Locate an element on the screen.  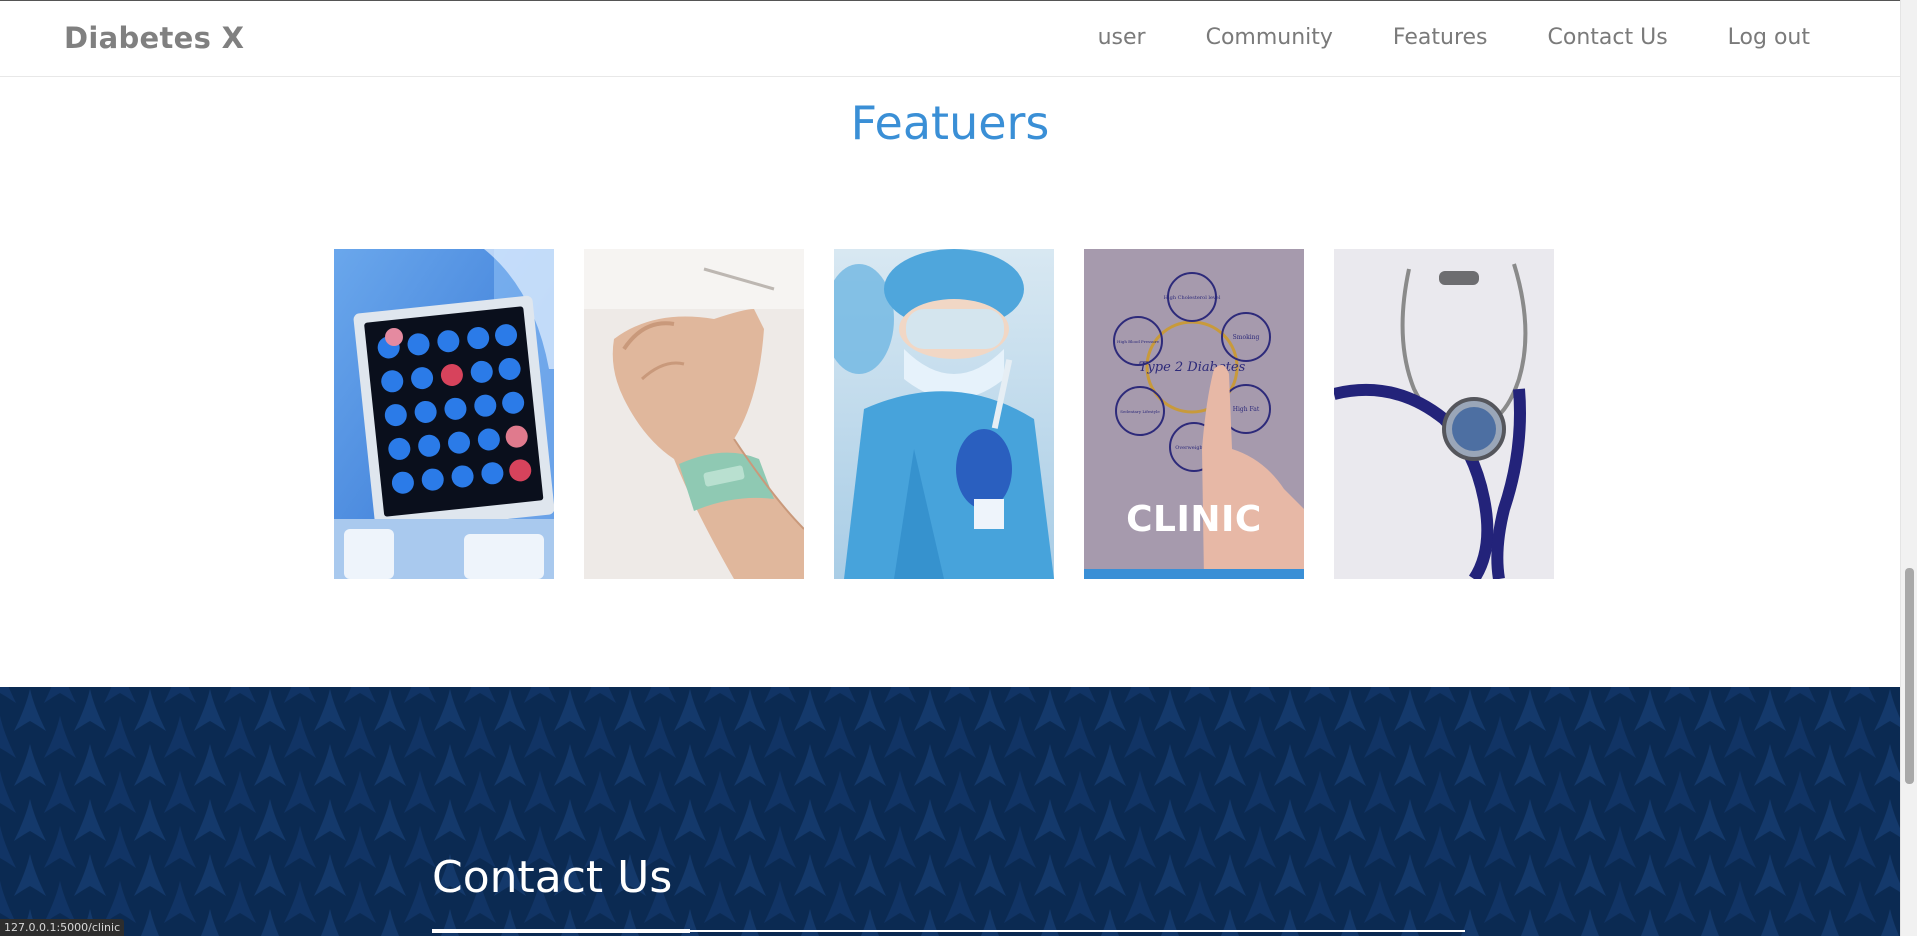
status-bar-url: 127.0.0.1:5000/clinic is located at coordinates (62, 927).